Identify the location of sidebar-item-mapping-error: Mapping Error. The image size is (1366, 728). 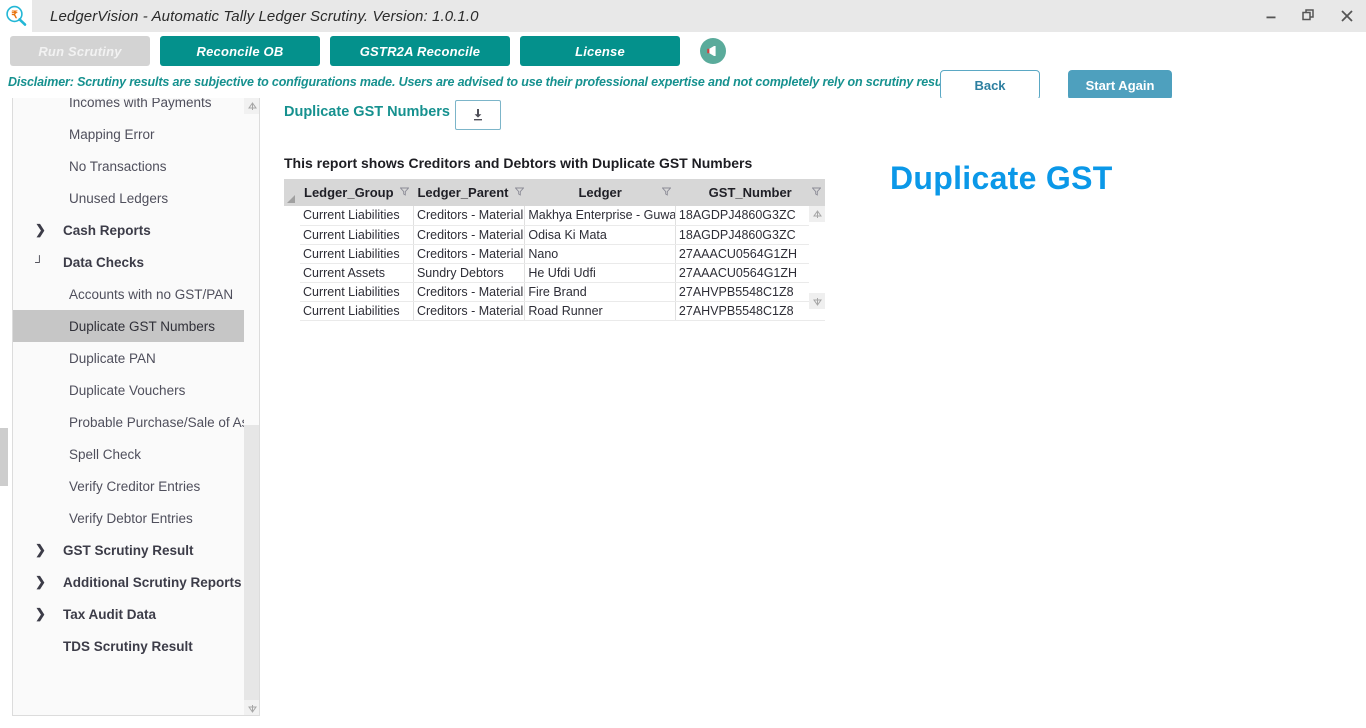
(136, 134).